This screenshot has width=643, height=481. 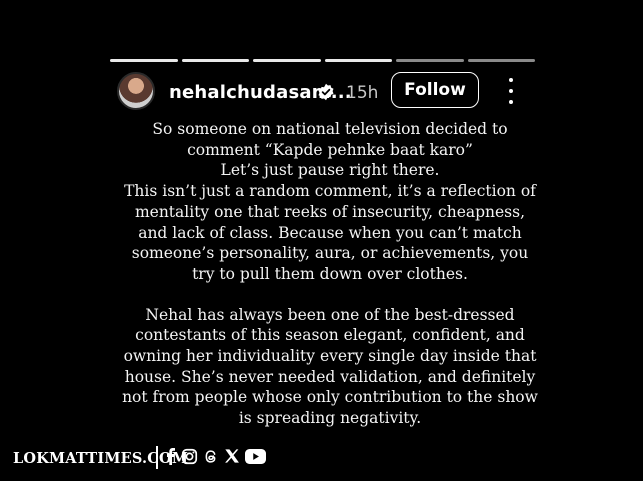 What do you see at coordinates (189, 456) in the screenshot?
I see `instagram-icon` at bounding box center [189, 456].